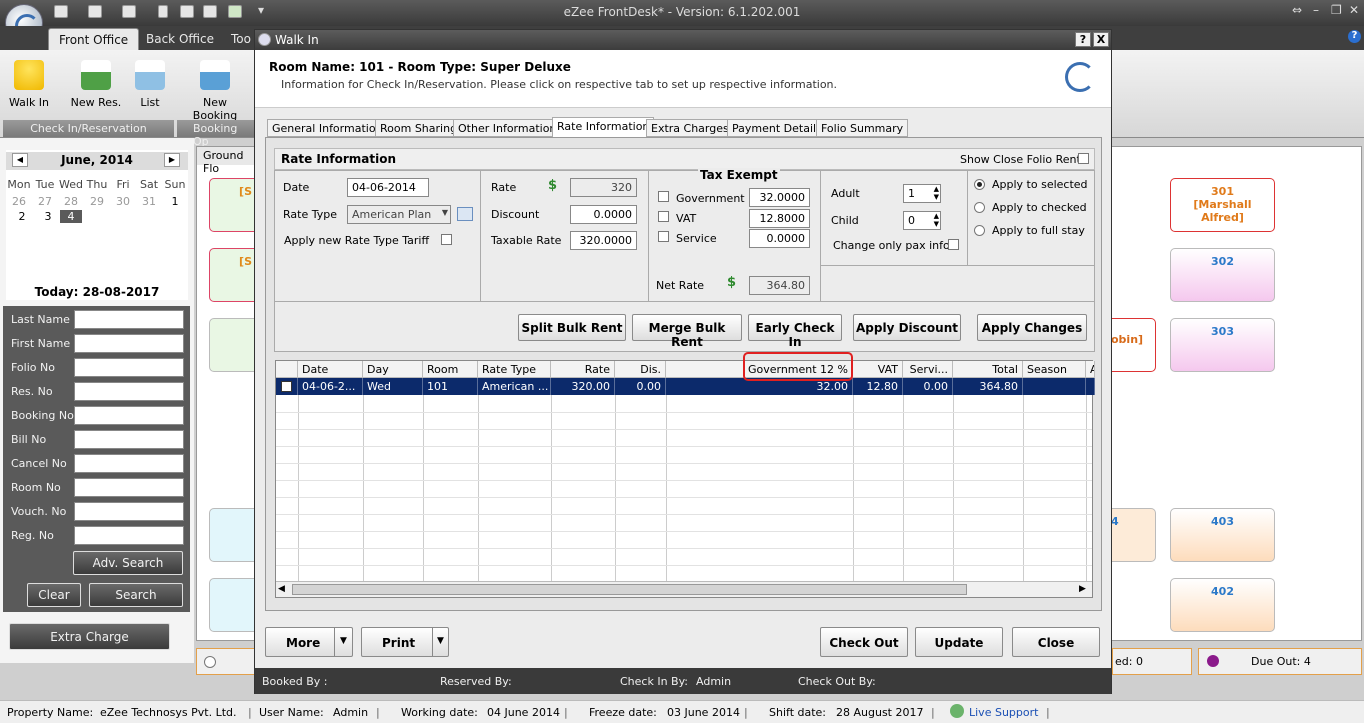 This screenshot has height=723, width=1364. I want to click on adult-stepper: 1 ▲ ▼, so click(922, 193).